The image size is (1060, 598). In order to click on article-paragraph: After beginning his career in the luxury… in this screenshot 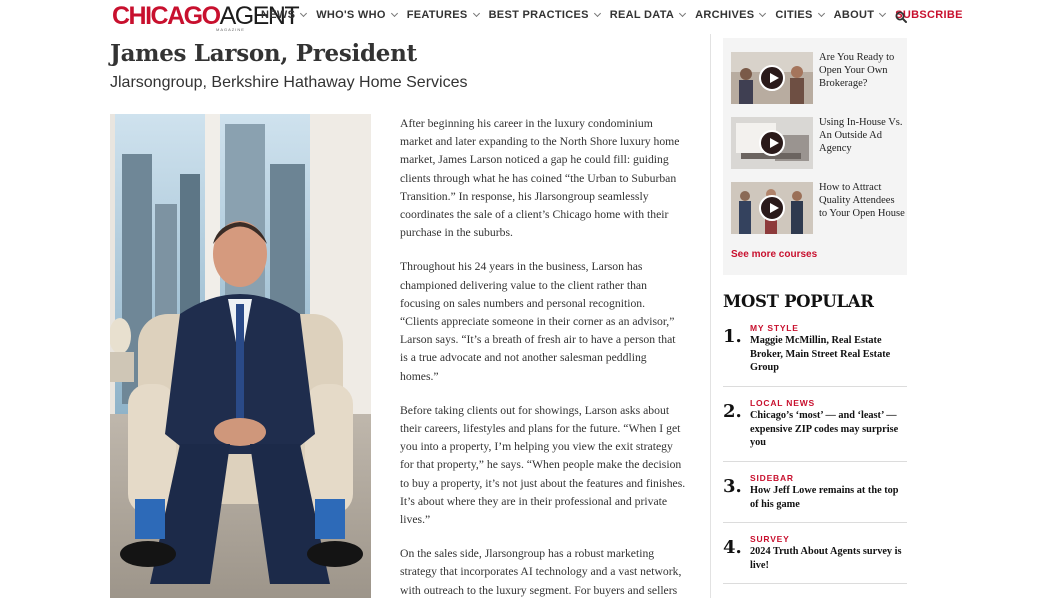, I will do `click(540, 178)`.